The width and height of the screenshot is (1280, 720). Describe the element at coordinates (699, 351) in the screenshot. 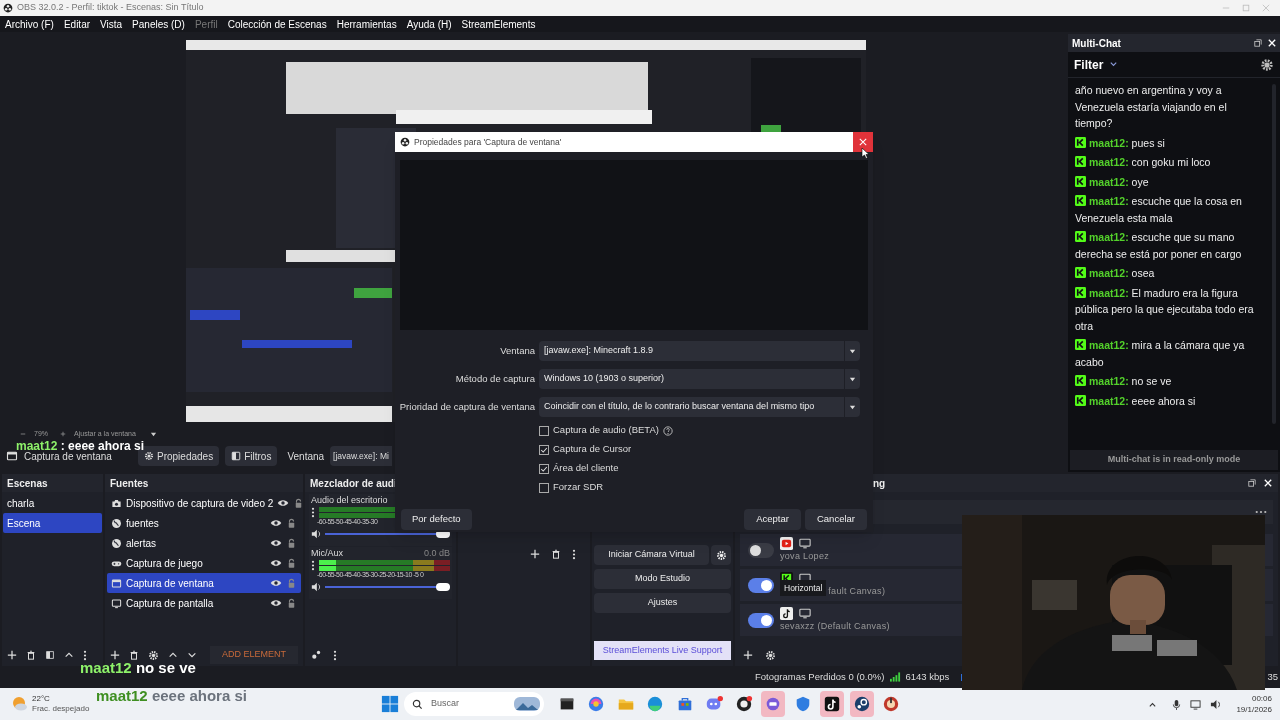

I see `dropdown: [javaw.exe]: Minecraft 1.8.9` at that location.